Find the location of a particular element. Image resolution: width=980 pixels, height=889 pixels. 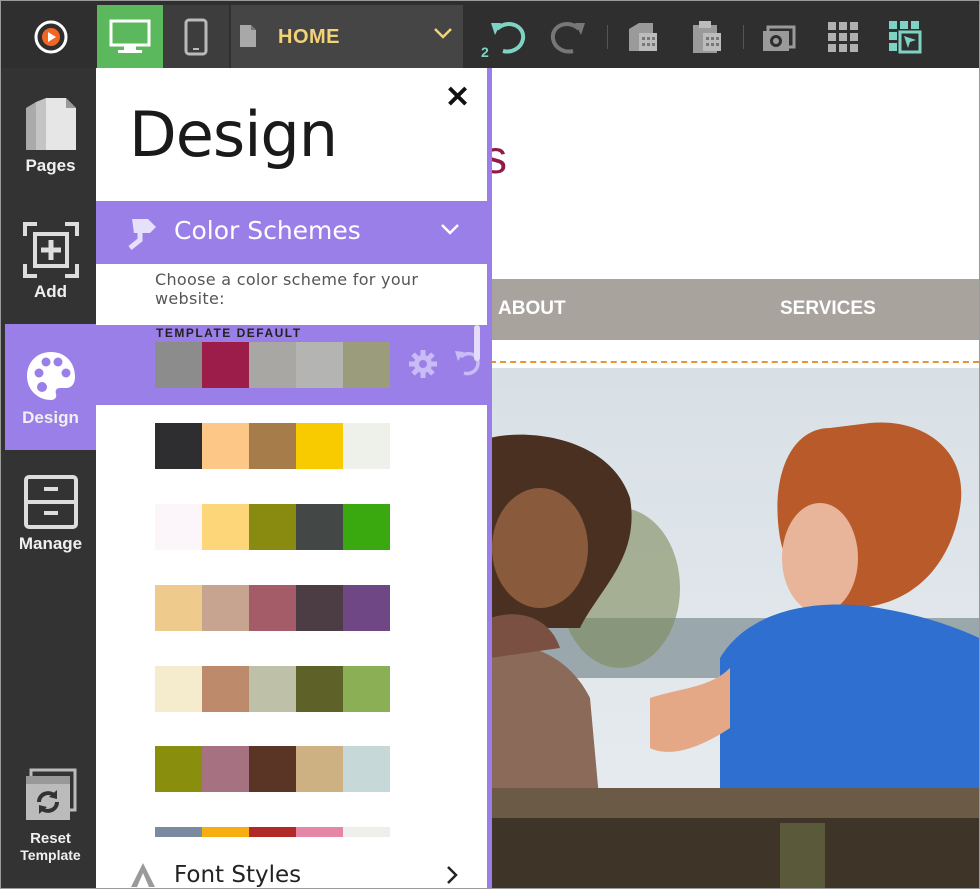

sidebar-item-label: Manage is located at coordinates (50, 543).